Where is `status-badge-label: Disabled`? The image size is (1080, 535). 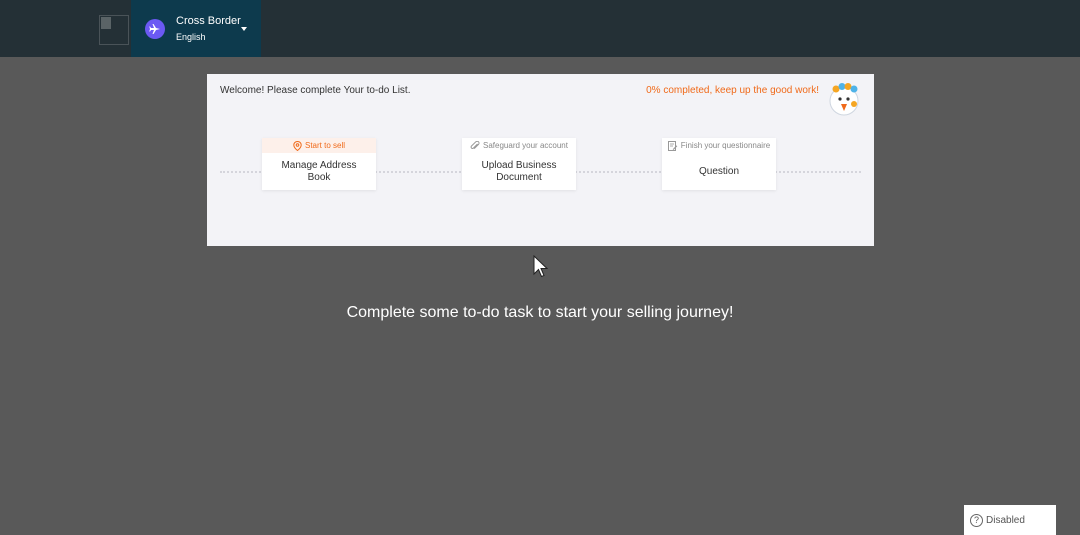
status-badge-label: Disabled is located at coordinates (1005, 520).